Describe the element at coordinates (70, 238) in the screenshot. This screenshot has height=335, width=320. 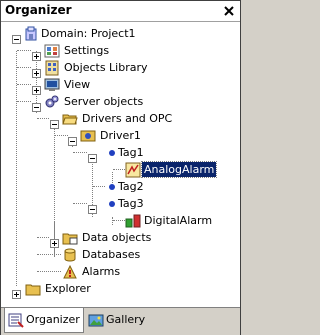
I see `data-folder-icon` at that location.